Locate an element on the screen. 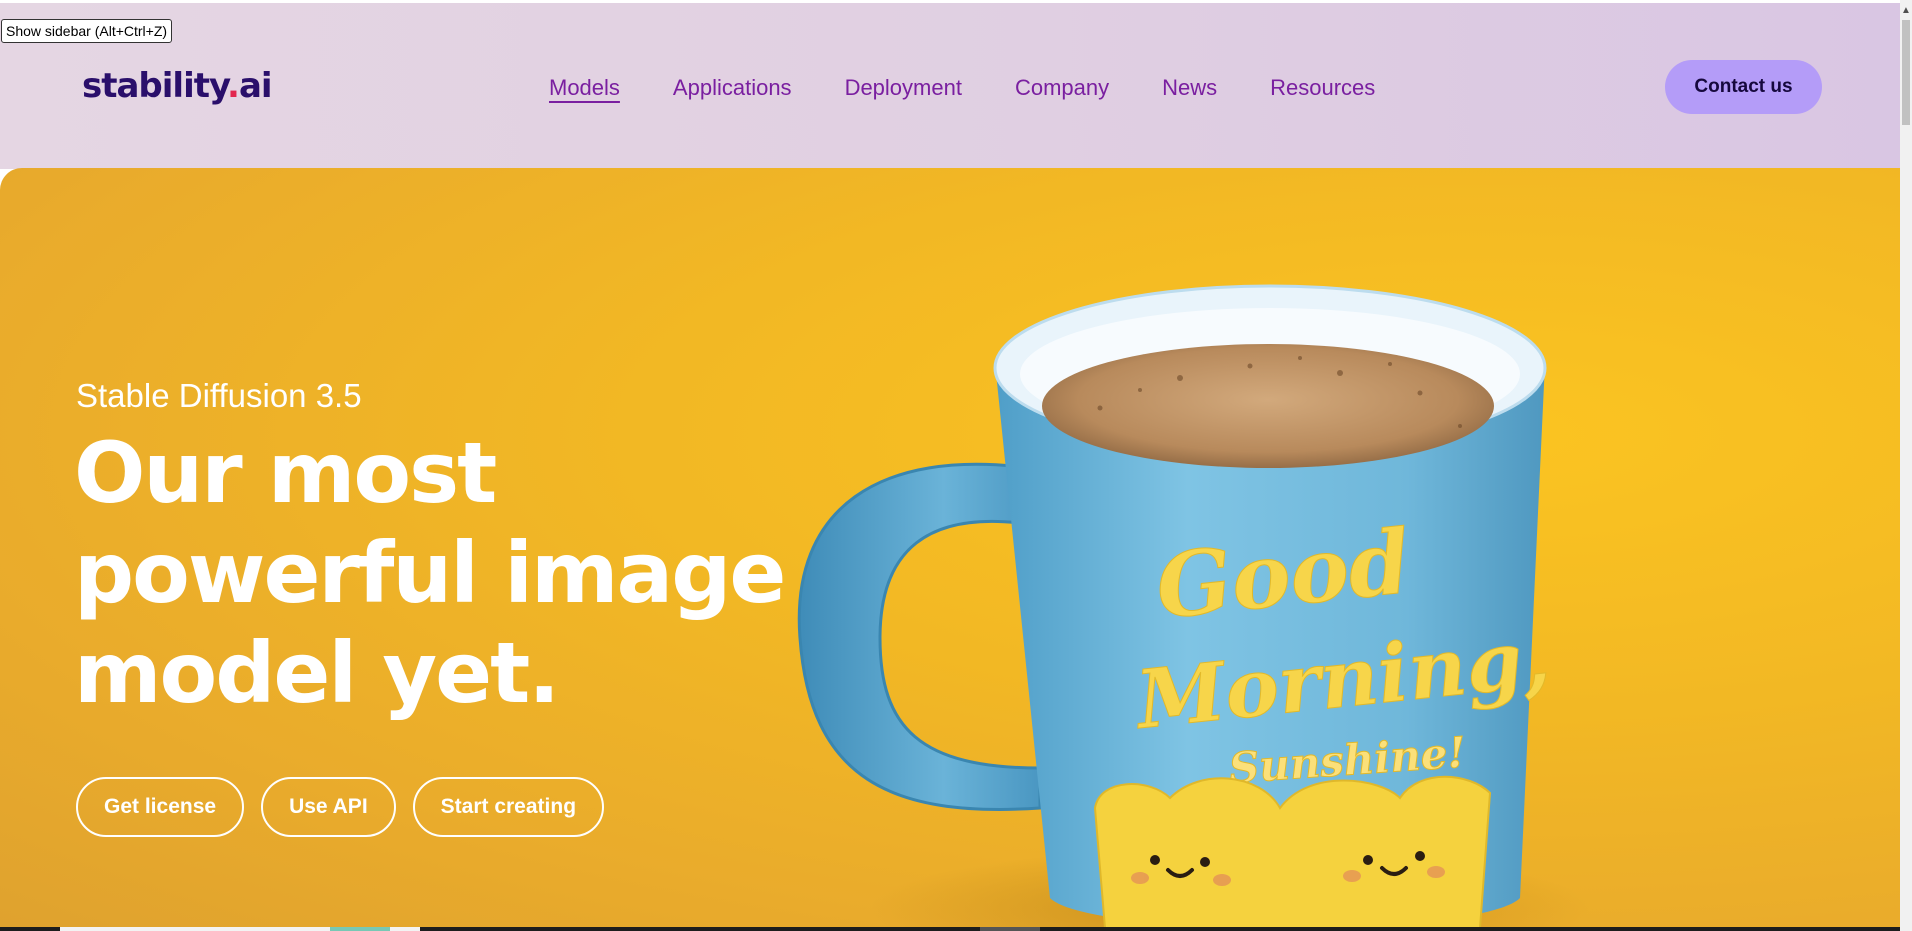  scroll-up-arrow-icon: ▲ is located at coordinates (1906, 11).